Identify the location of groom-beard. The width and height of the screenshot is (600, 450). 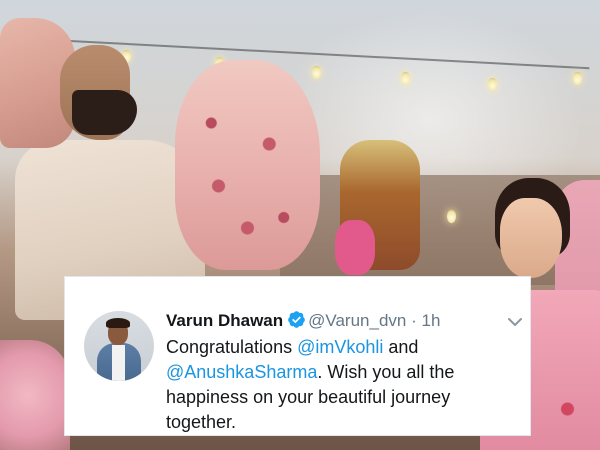
(104, 112).